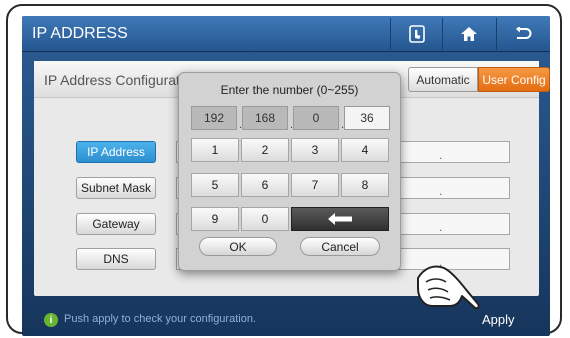  Describe the element at coordinates (365, 150) in the screenshot. I see `key-4: 4` at that location.